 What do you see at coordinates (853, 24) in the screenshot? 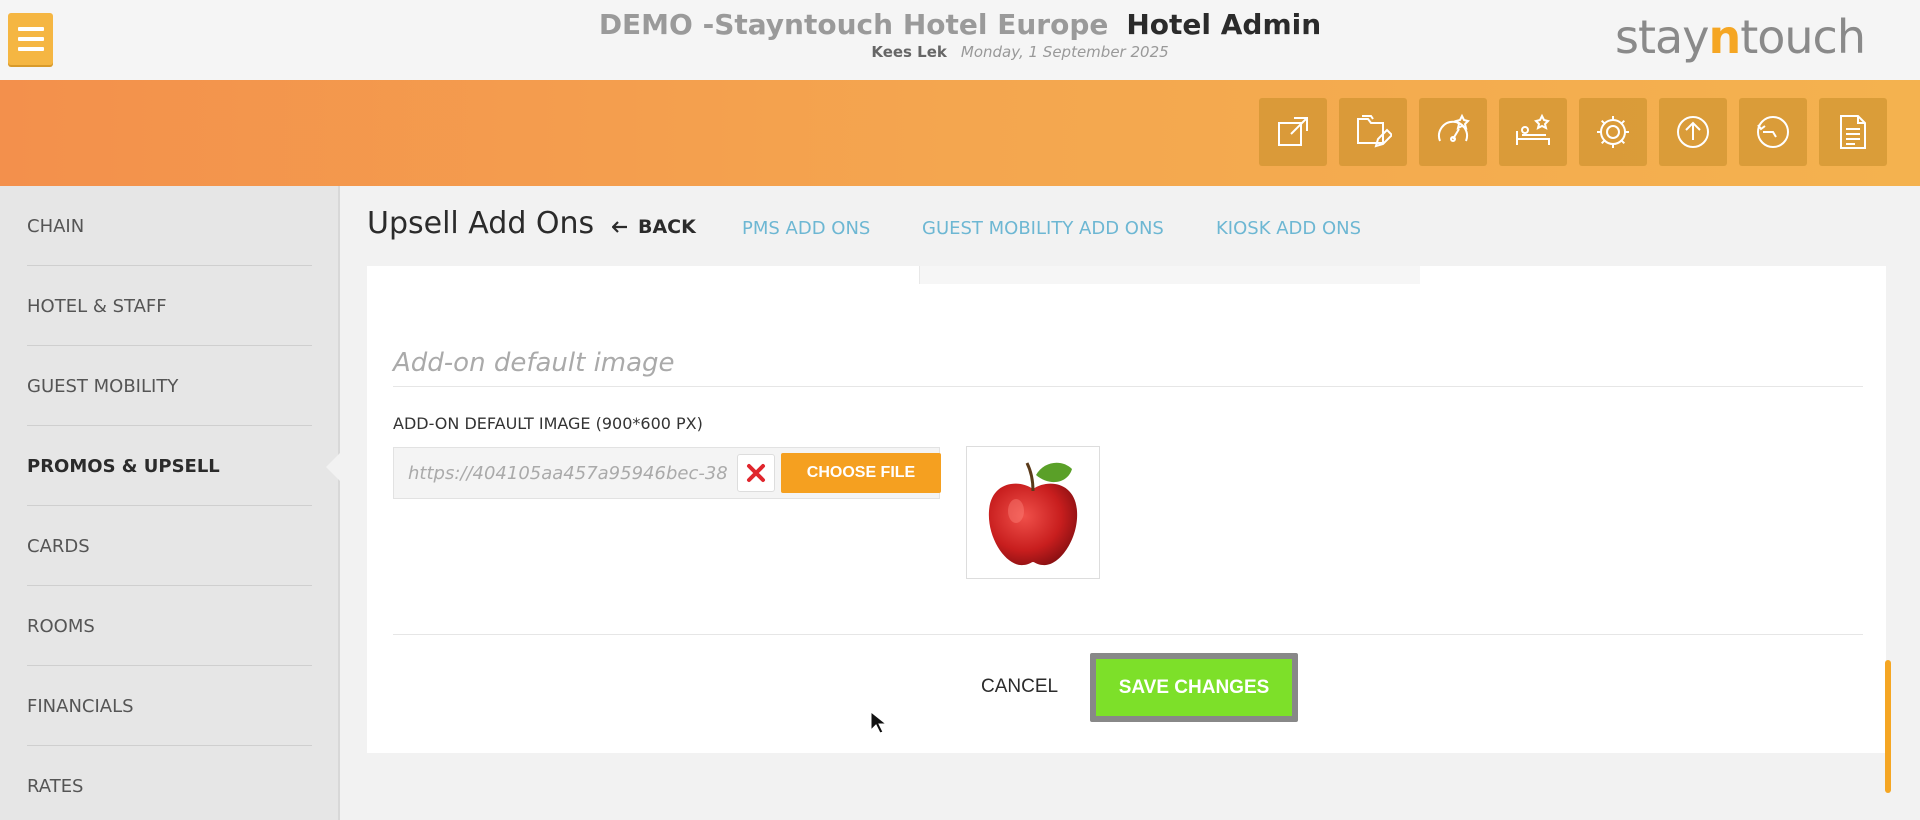
I see `hotel-name: DEMO -Stayntouch Hotel Europe` at bounding box center [853, 24].